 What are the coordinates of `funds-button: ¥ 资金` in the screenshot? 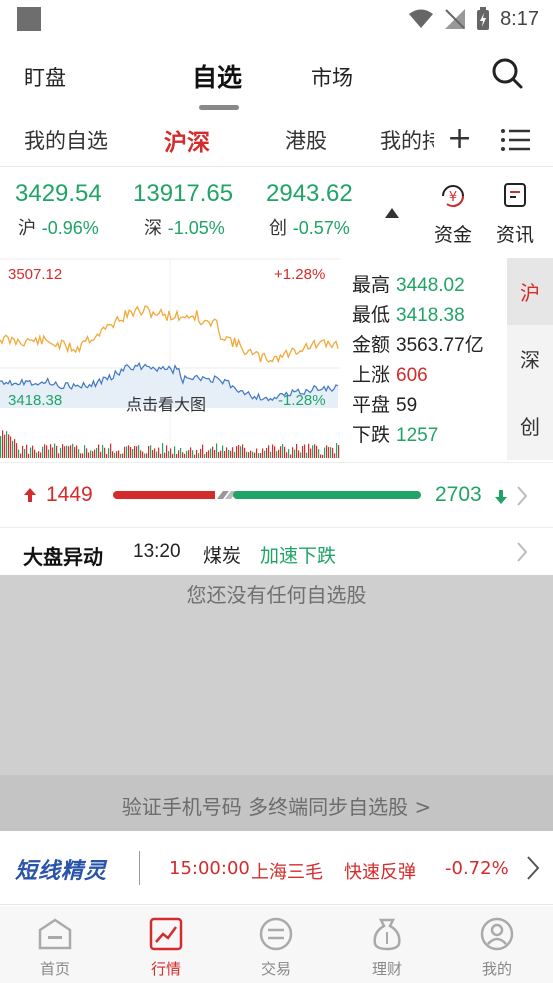 It's located at (453, 214).